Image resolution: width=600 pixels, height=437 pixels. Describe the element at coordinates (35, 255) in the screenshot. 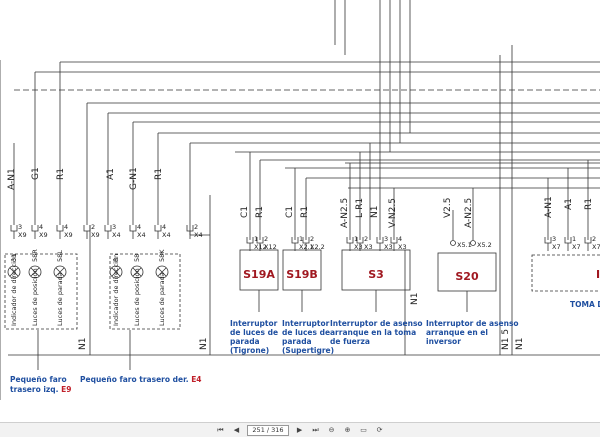

I see `svg-text: 58R` at that location.